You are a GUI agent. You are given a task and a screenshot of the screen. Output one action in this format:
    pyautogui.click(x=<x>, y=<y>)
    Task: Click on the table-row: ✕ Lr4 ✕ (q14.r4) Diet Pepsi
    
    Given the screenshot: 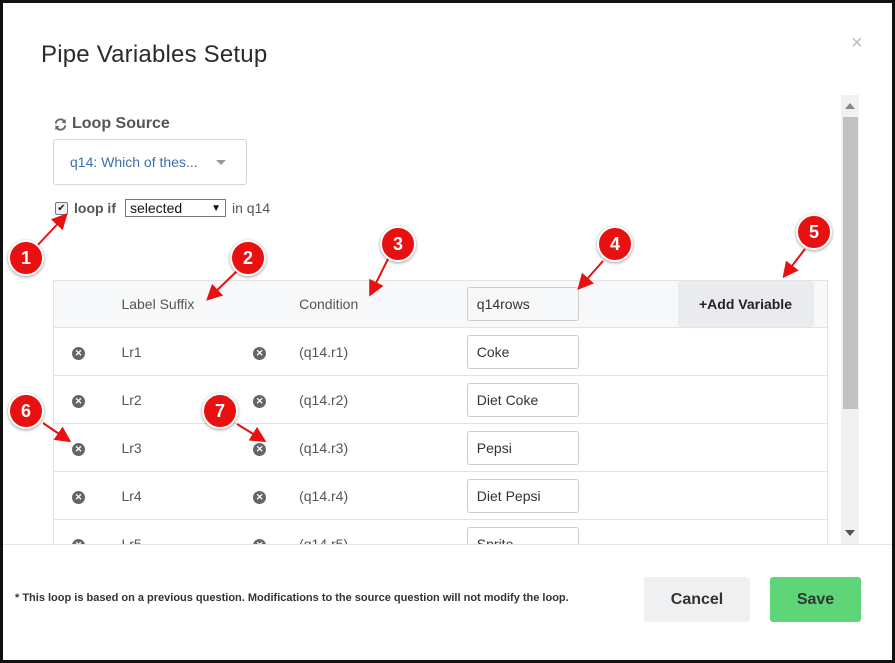 What is the action you would take?
    pyautogui.click(x=440, y=495)
    